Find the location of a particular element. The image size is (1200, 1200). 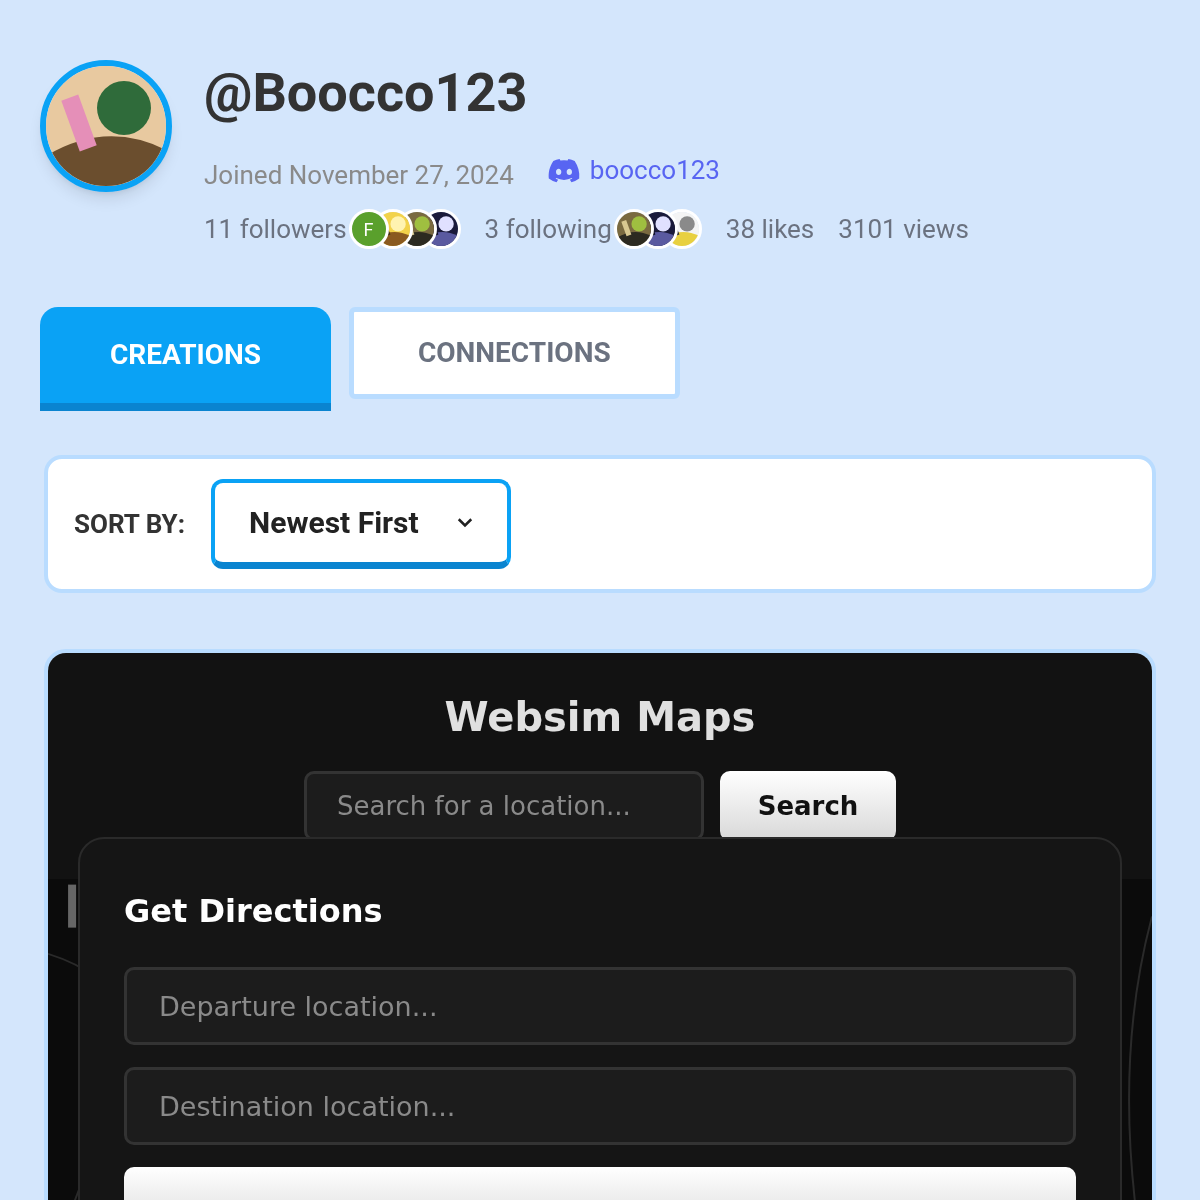

avatar: F is located at coordinates (368, 229).